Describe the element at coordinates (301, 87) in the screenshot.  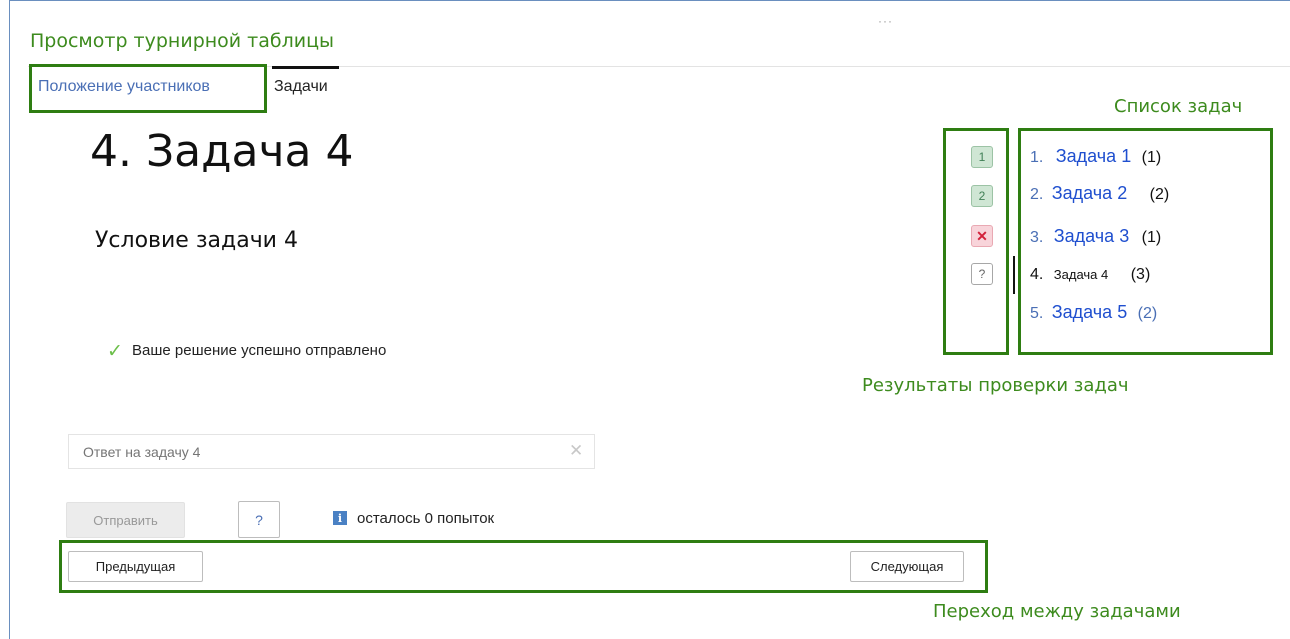
I see `tab-tasks: Задачи` at that location.